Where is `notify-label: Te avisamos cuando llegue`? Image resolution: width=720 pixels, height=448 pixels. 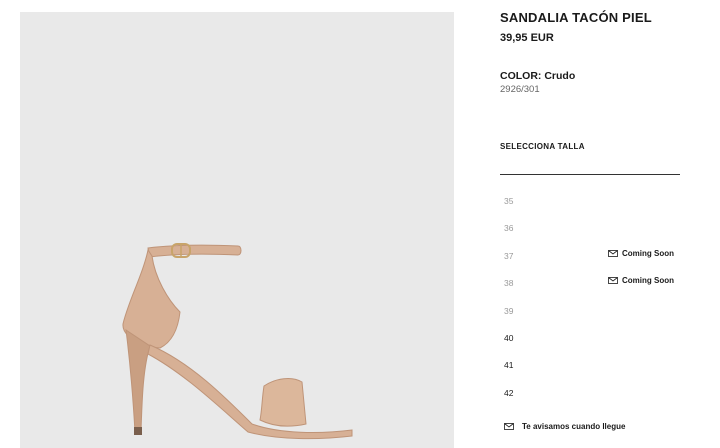 notify-label: Te avisamos cuando llegue is located at coordinates (574, 426).